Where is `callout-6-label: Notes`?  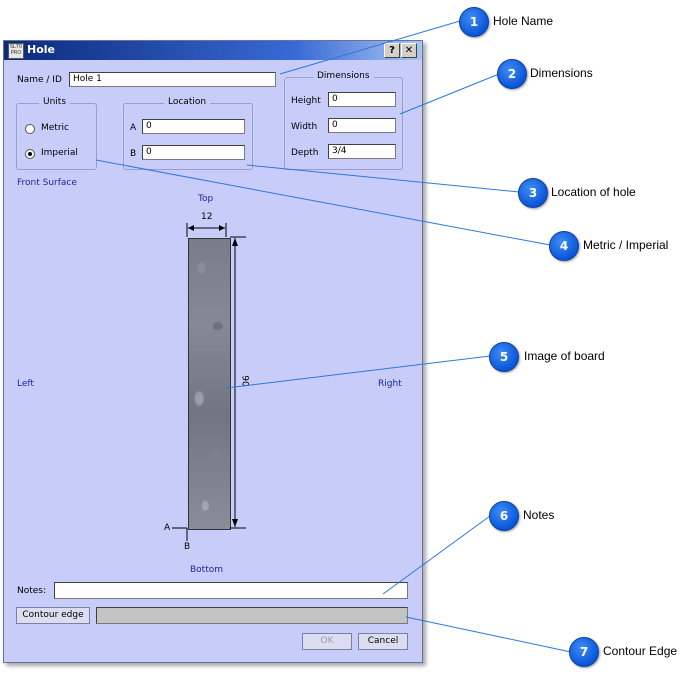
callout-6-label: Notes is located at coordinates (539, 515).